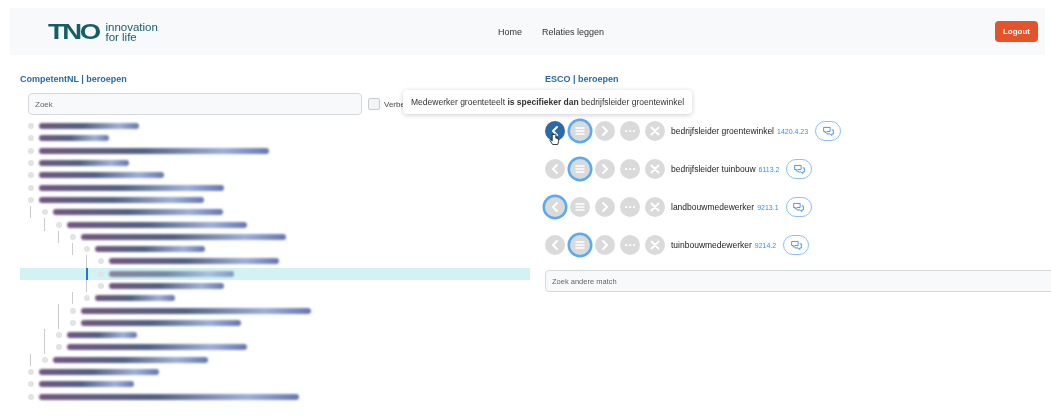 The height and width of the screenshot is (419, 1051). I want to click on match-name: tuinbouwmedewerker, so click(711, 245).